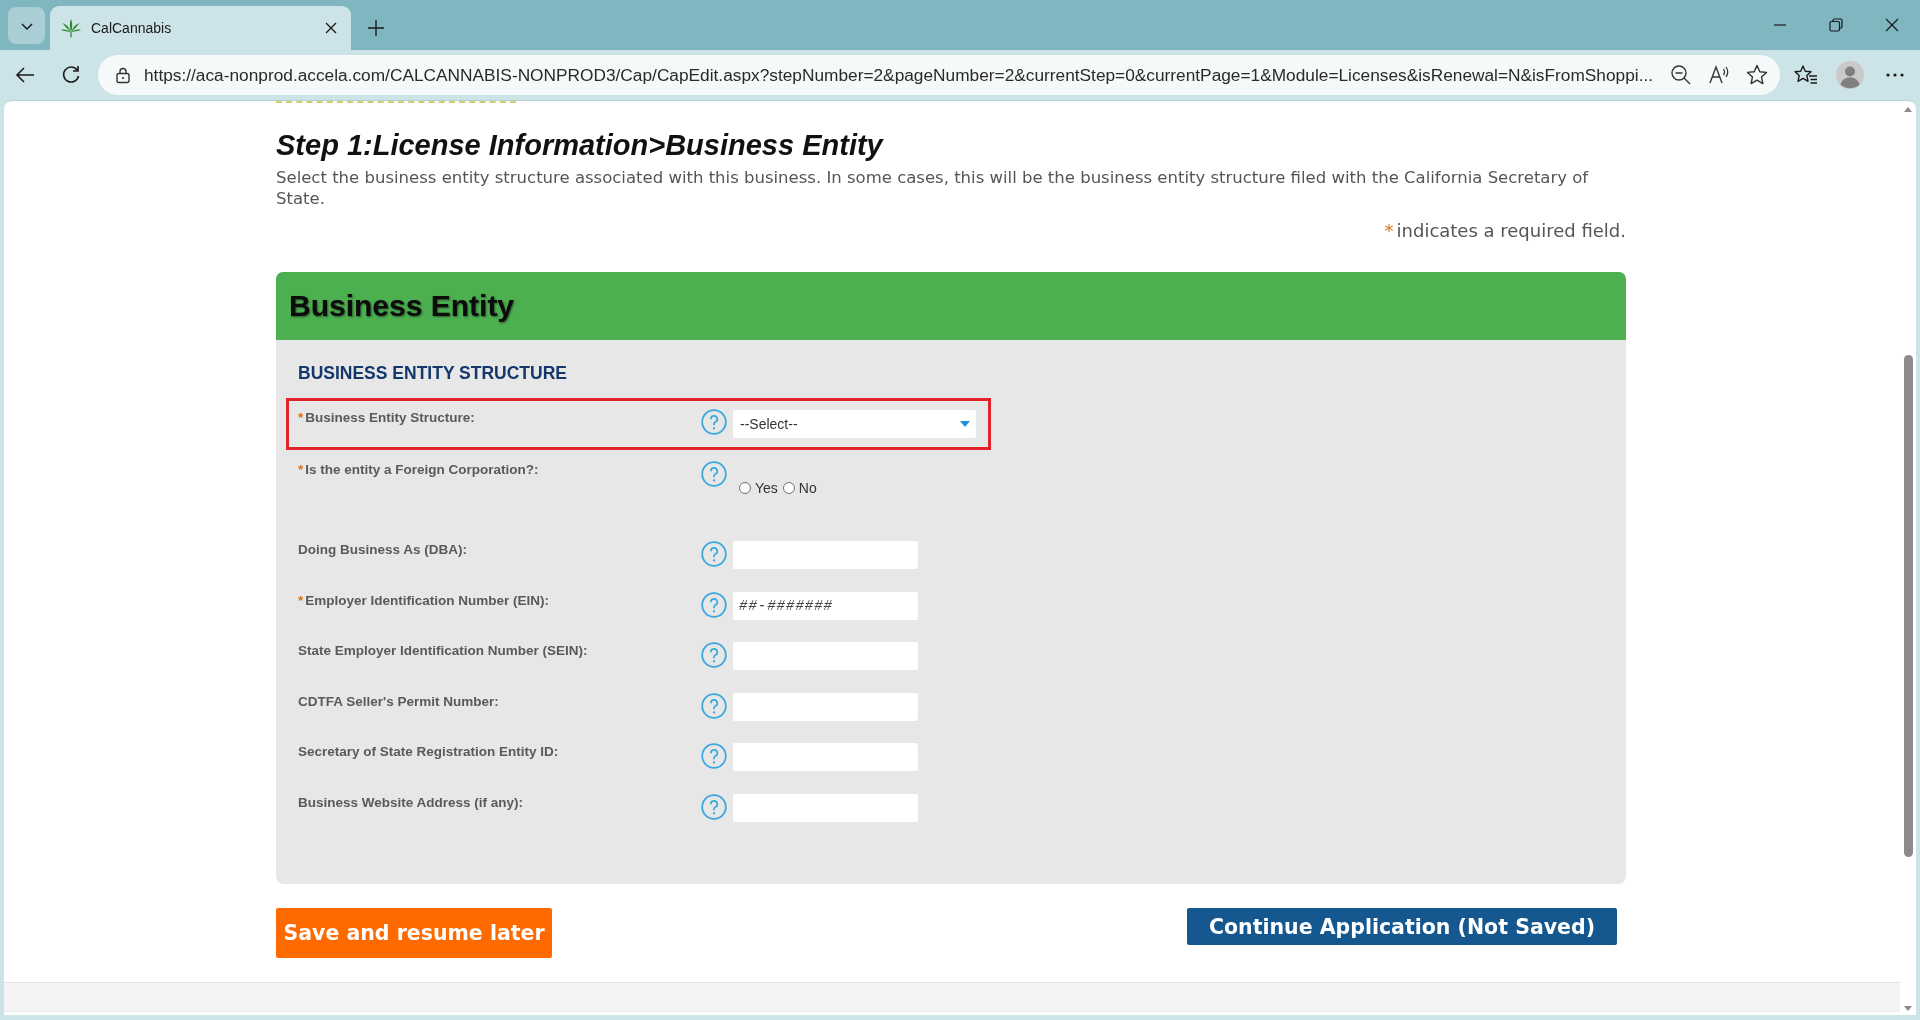 This screenshot has width=1920, height=1020. Describe the element at coordinates (443, 650) in the screenshot. I see `field-label: State Employer Identification Number (SEIN):` at that location.